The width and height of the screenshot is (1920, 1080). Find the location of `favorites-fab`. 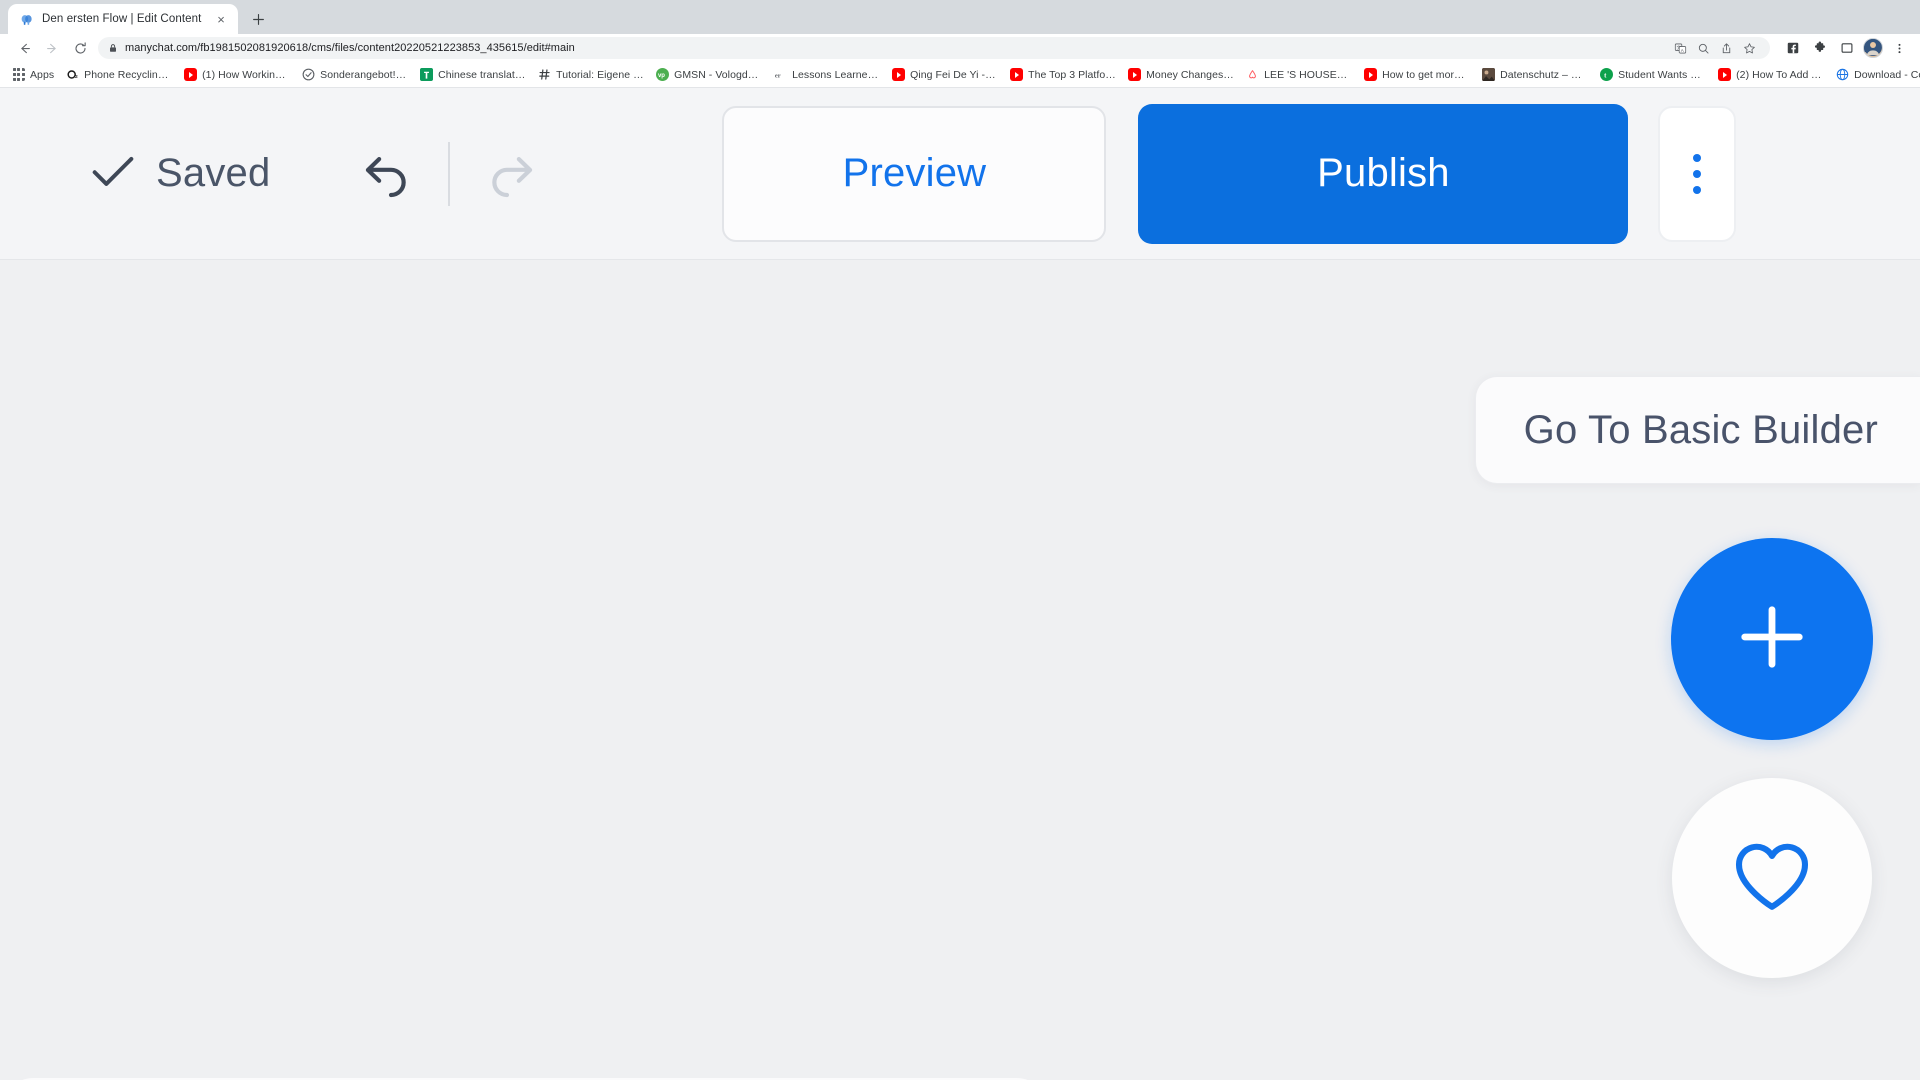

favorites-fab is located at coordinates (1772, 878).